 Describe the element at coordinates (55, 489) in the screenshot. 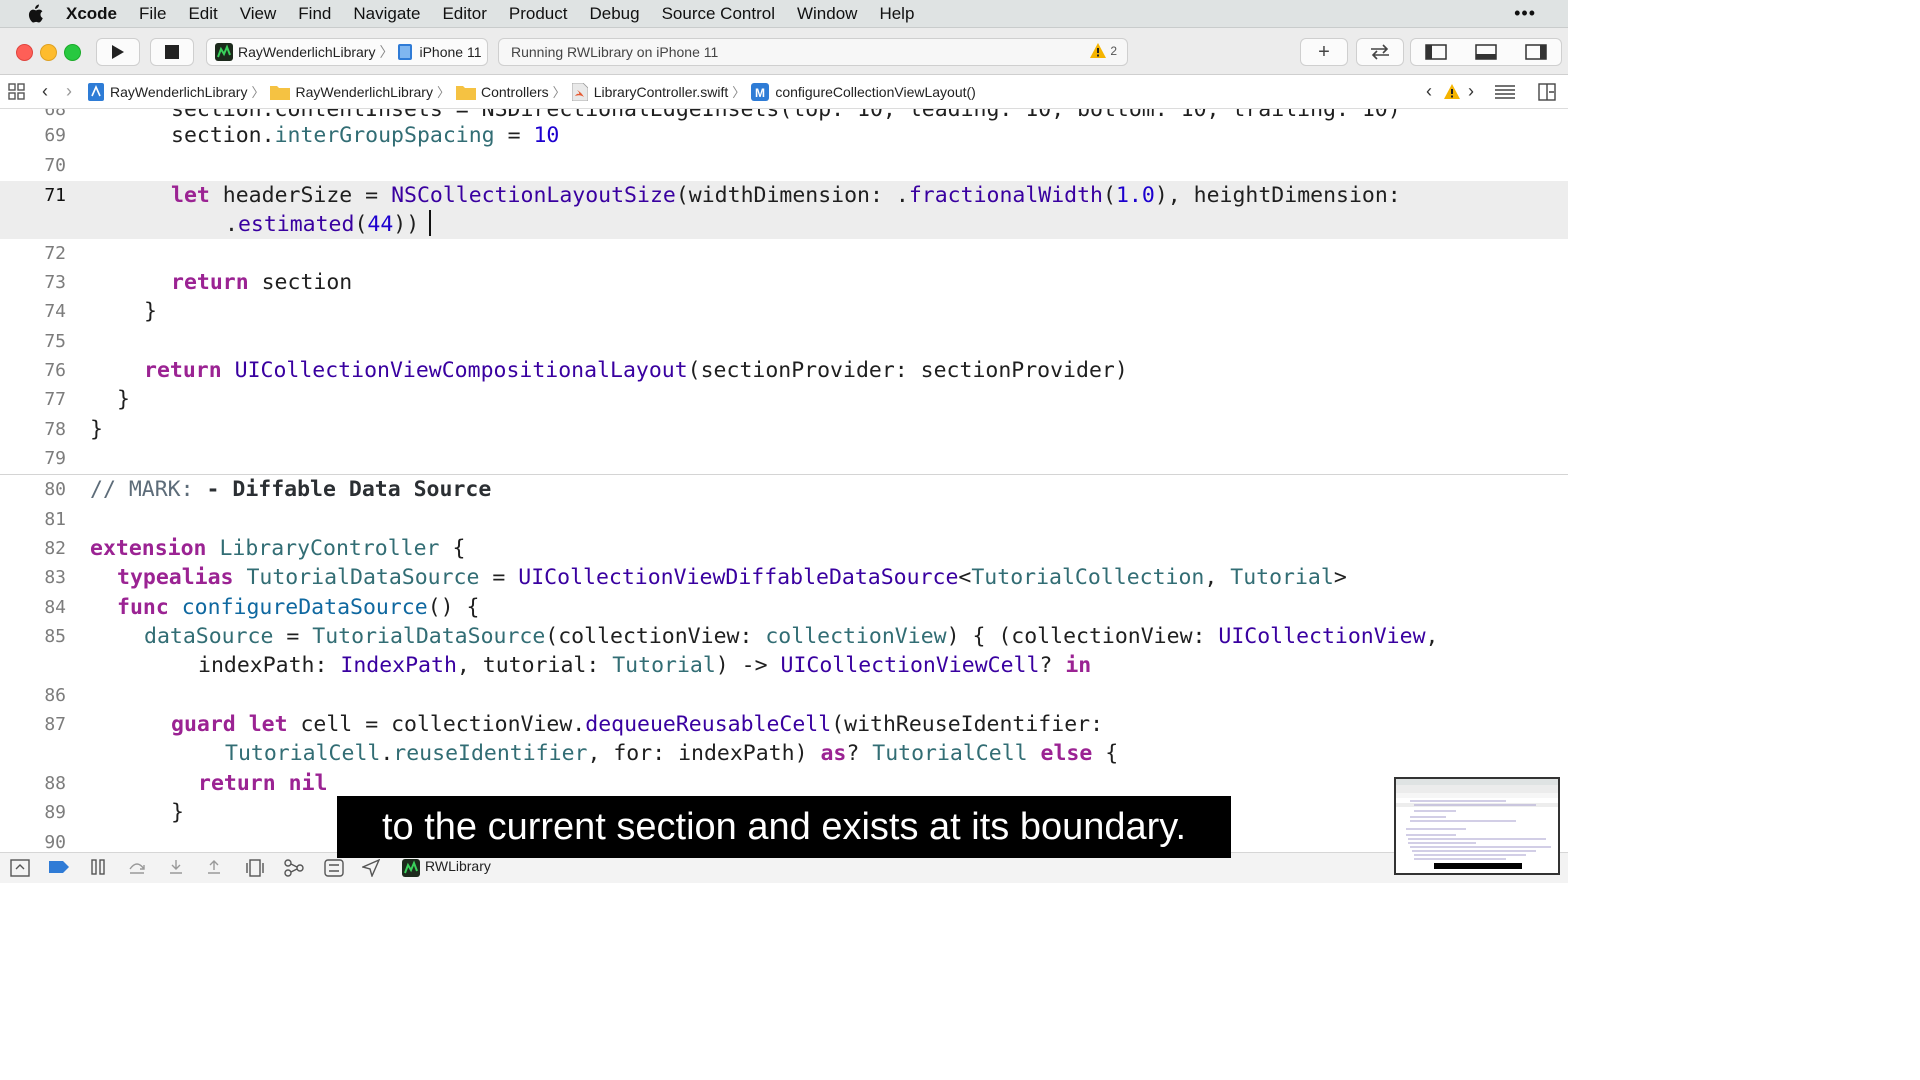

I see `line-number: 80` at that location.